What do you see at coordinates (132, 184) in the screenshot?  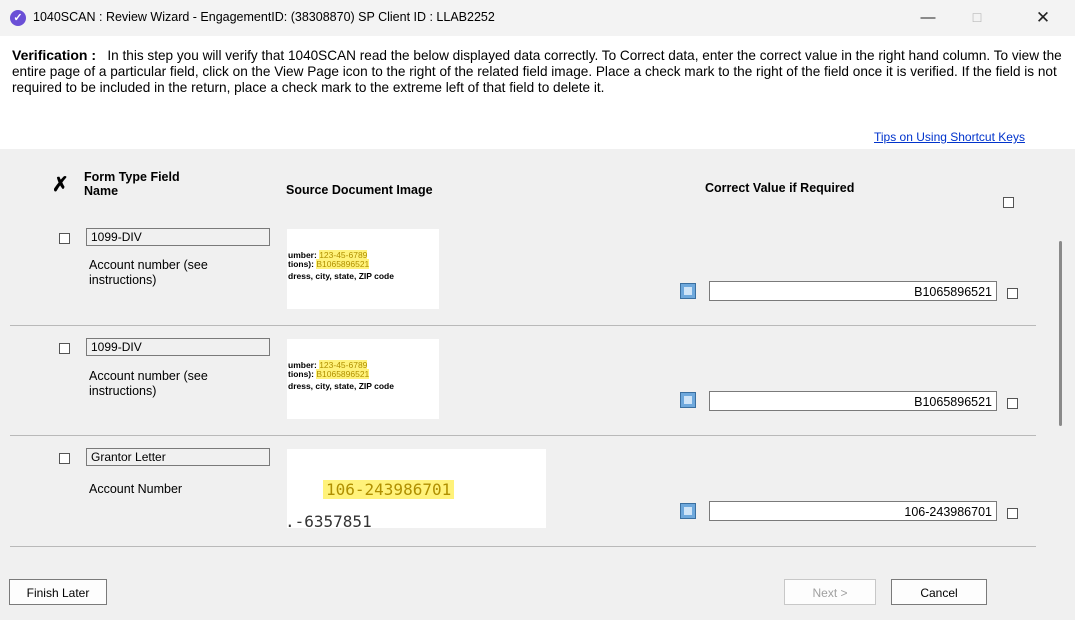 I see `header-form-type-field-name: Form Type Field Name` at bounding box center [132, 184].